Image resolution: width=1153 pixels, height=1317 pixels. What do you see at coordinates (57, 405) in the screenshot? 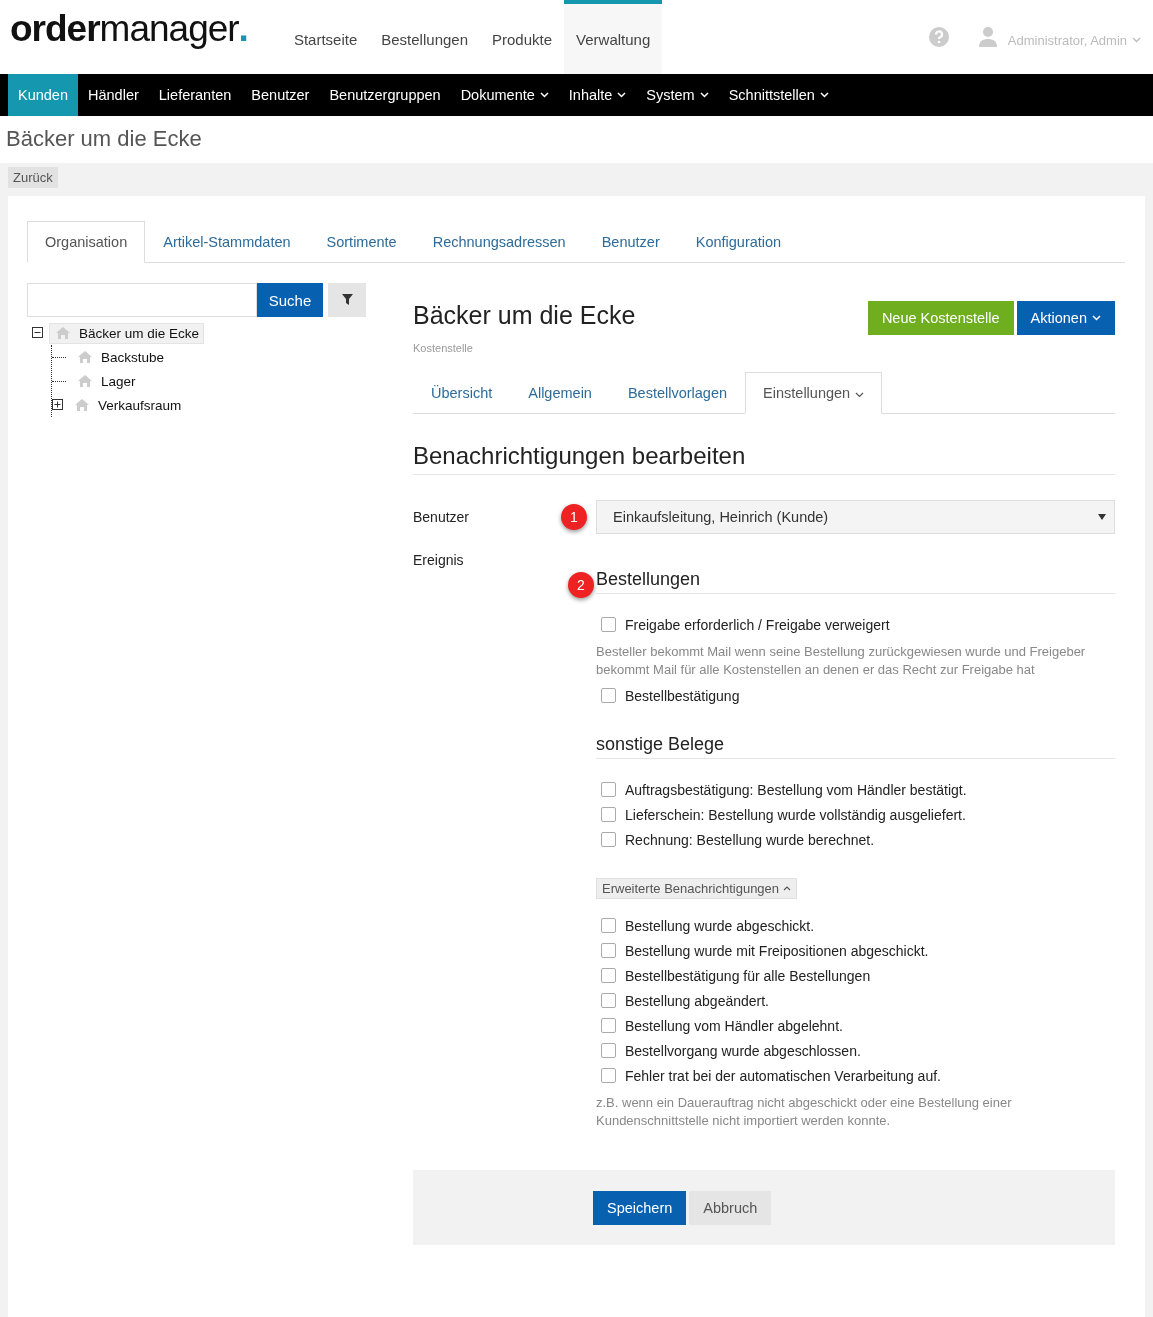
I see `expand-toggle` at bounding box center [57, 405].